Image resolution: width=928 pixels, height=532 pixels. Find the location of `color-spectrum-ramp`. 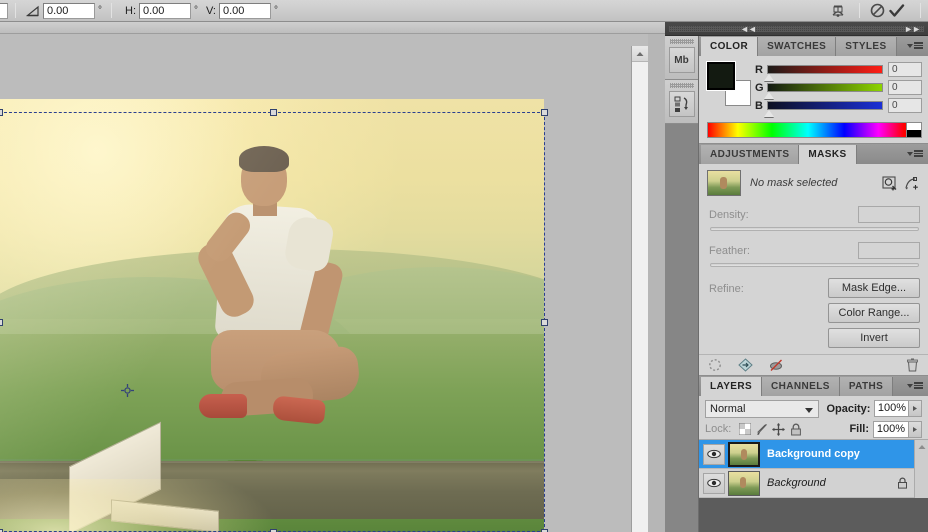

color-spectrum-ramp is located at coordinates (814, 130).